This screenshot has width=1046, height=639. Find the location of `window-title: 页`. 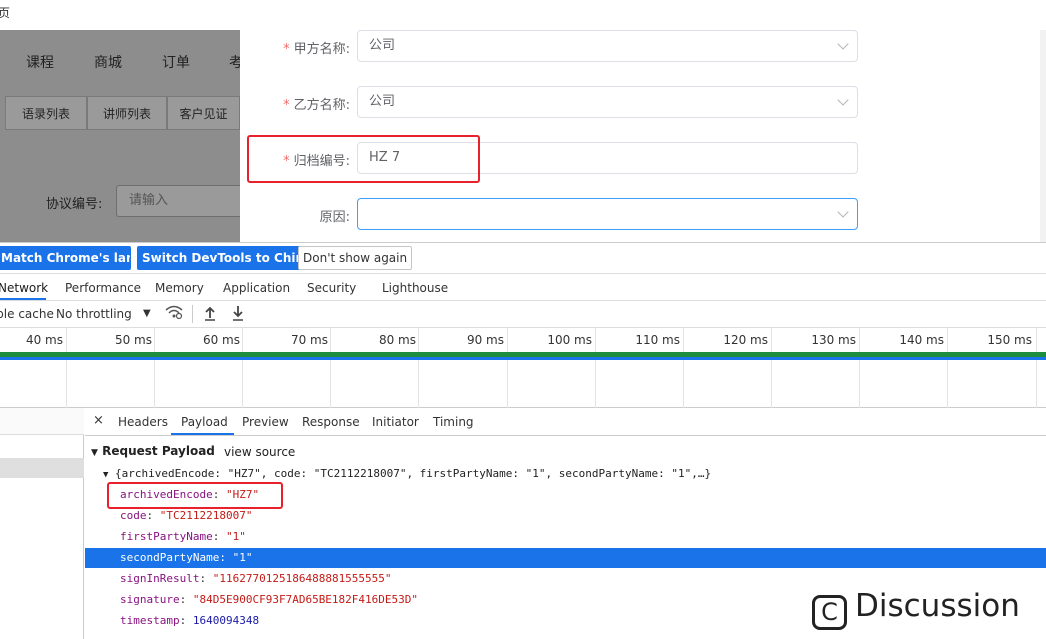

window-title: 页 is located at coordinates (5, 13).